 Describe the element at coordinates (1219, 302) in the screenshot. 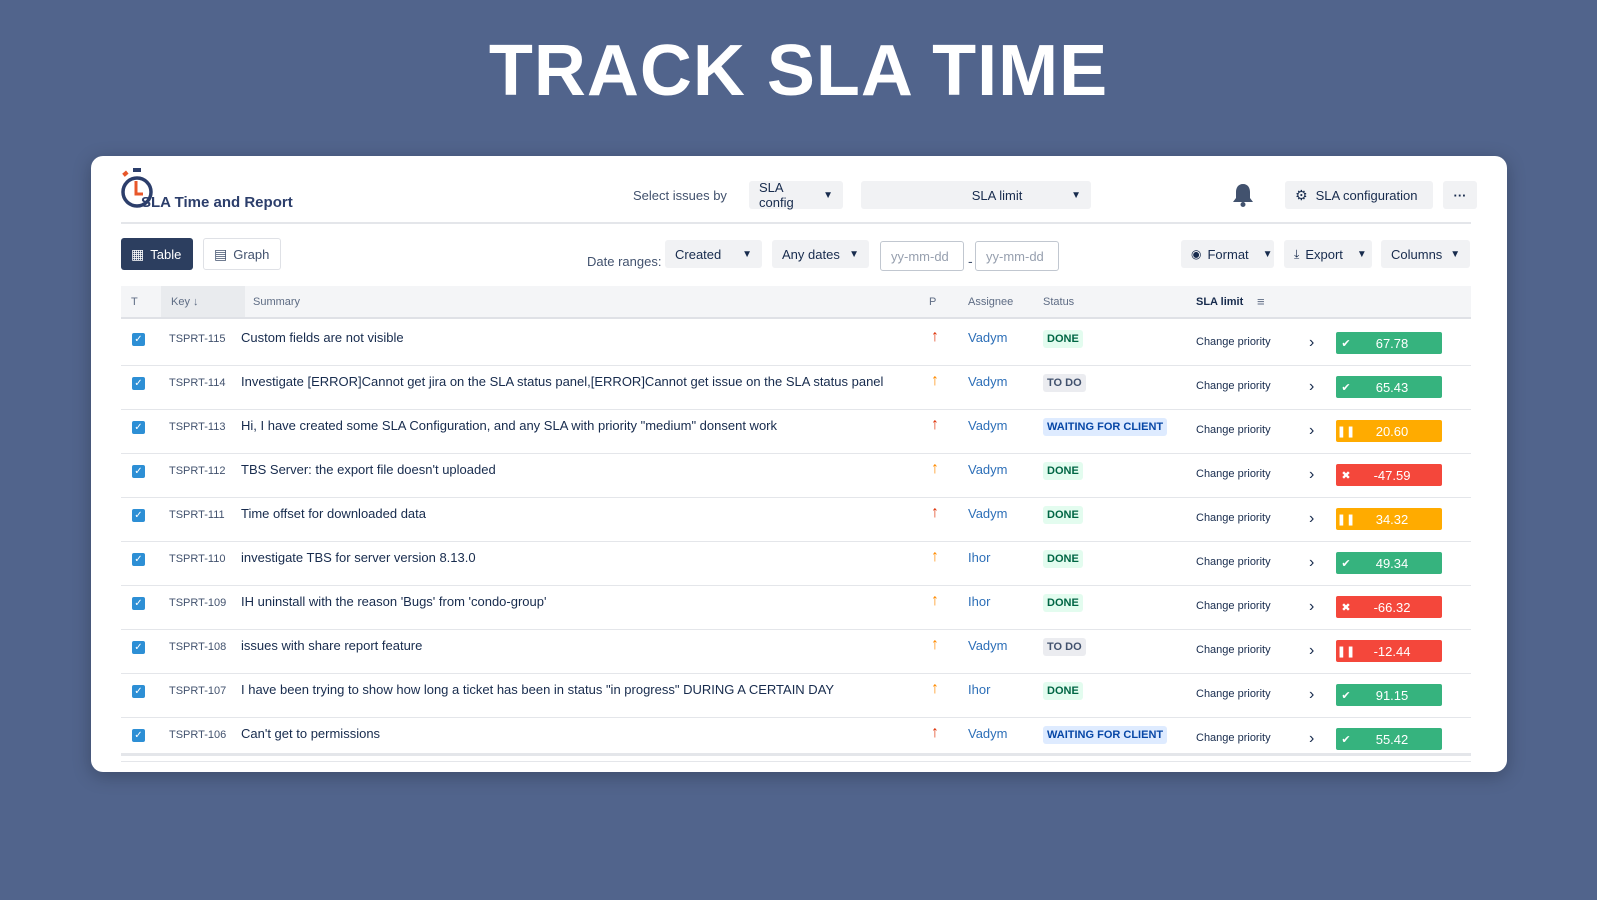

I see `header-sla-limit: SLA limit` at that location.